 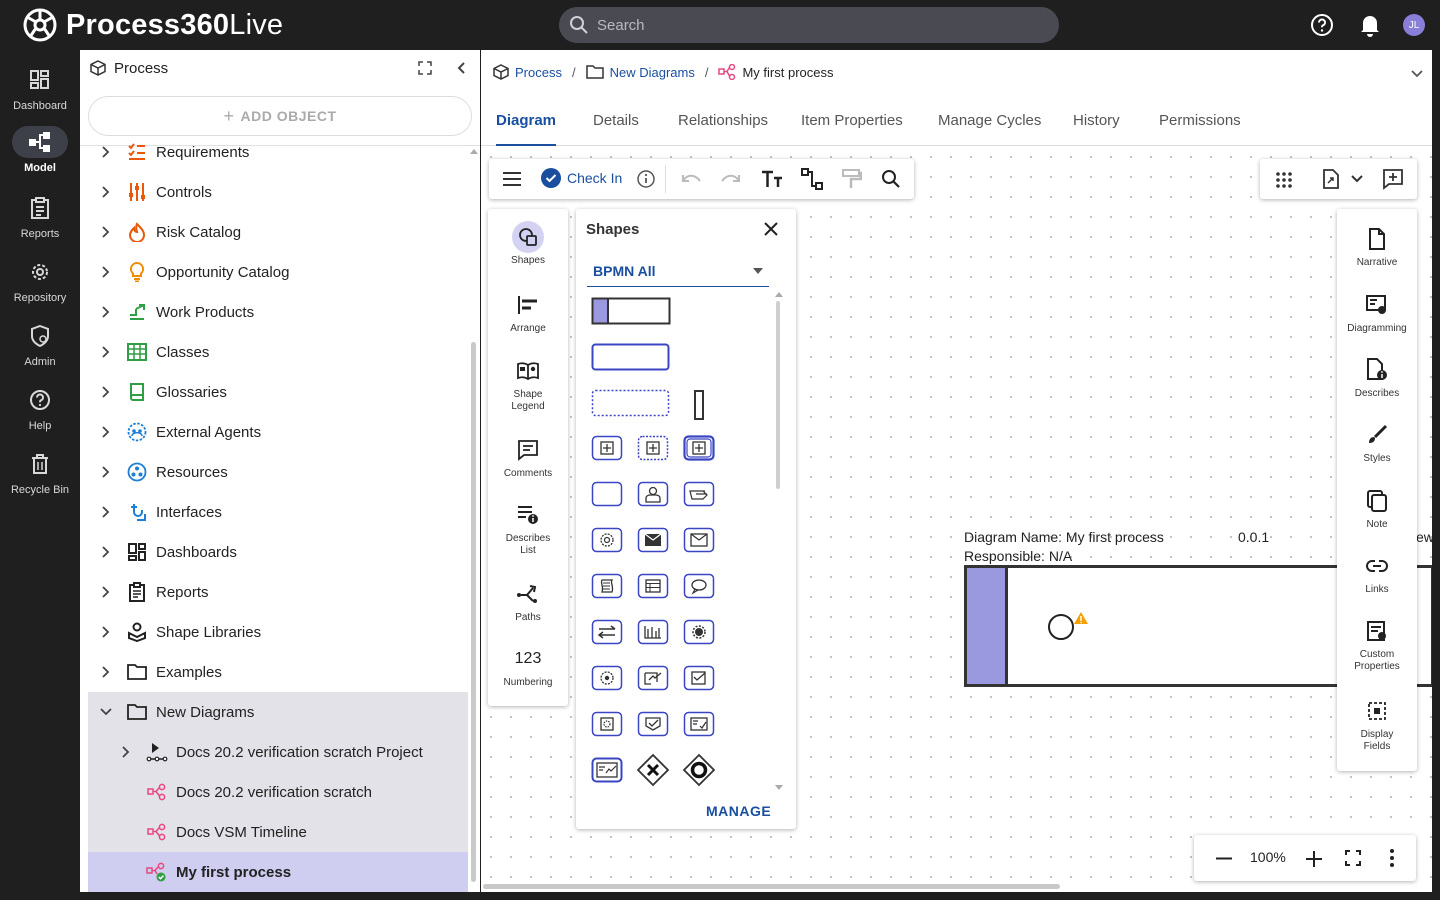 I want to click on nav-model: Model, so click(x=40, y=158).